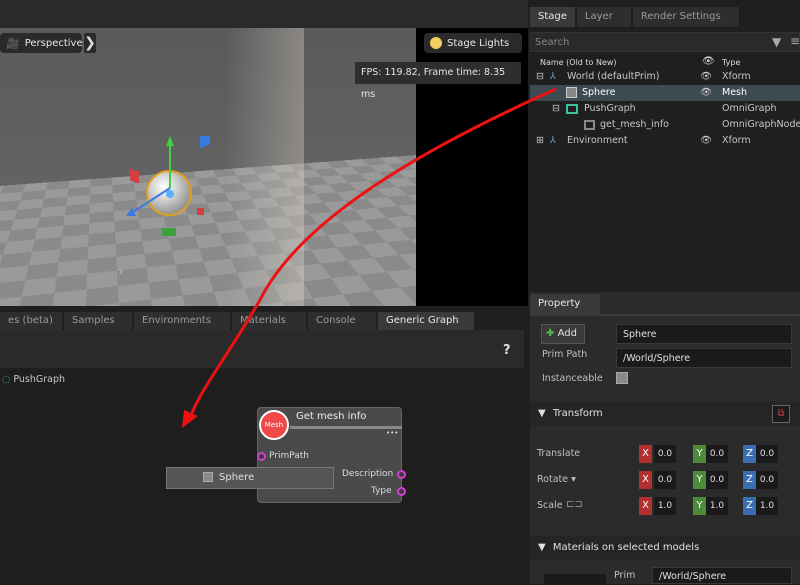 This screenshot has width=800, height=585. Describe the element at coordinates (507, 350) in the screenshot. I see `help-icon: ?` at that location.